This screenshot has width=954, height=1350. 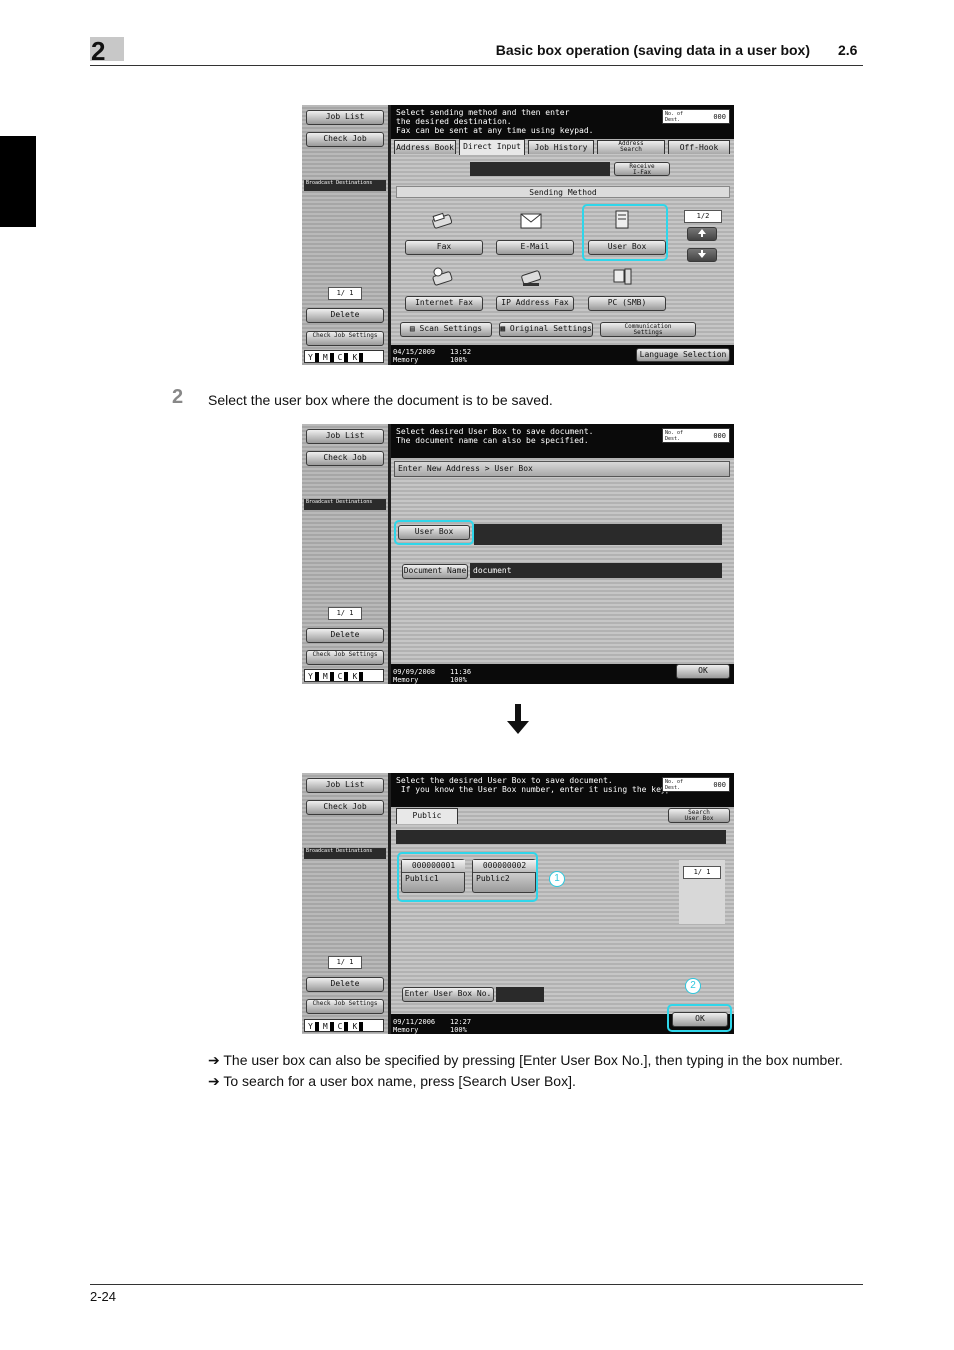 I want to click on page-indicator: 1/ 1, so click(x=702, y=872).